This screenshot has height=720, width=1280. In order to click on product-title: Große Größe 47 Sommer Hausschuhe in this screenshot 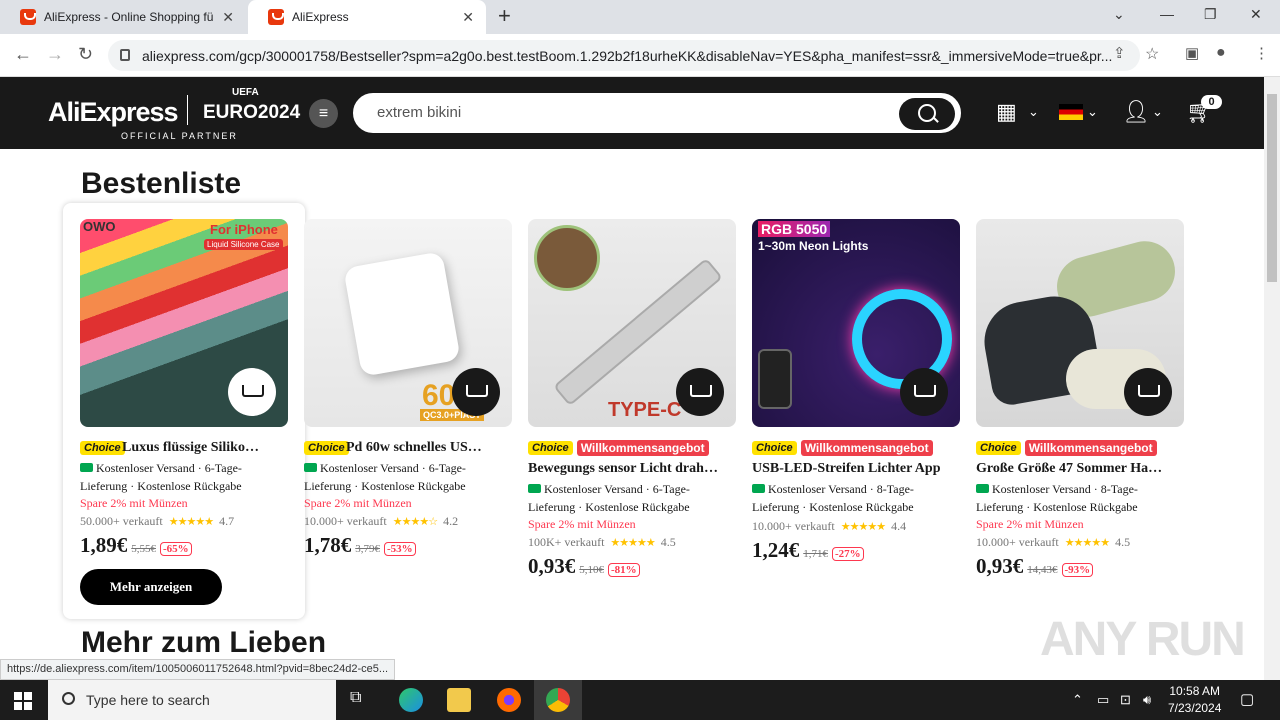, I will do `click(1071, 469)`.